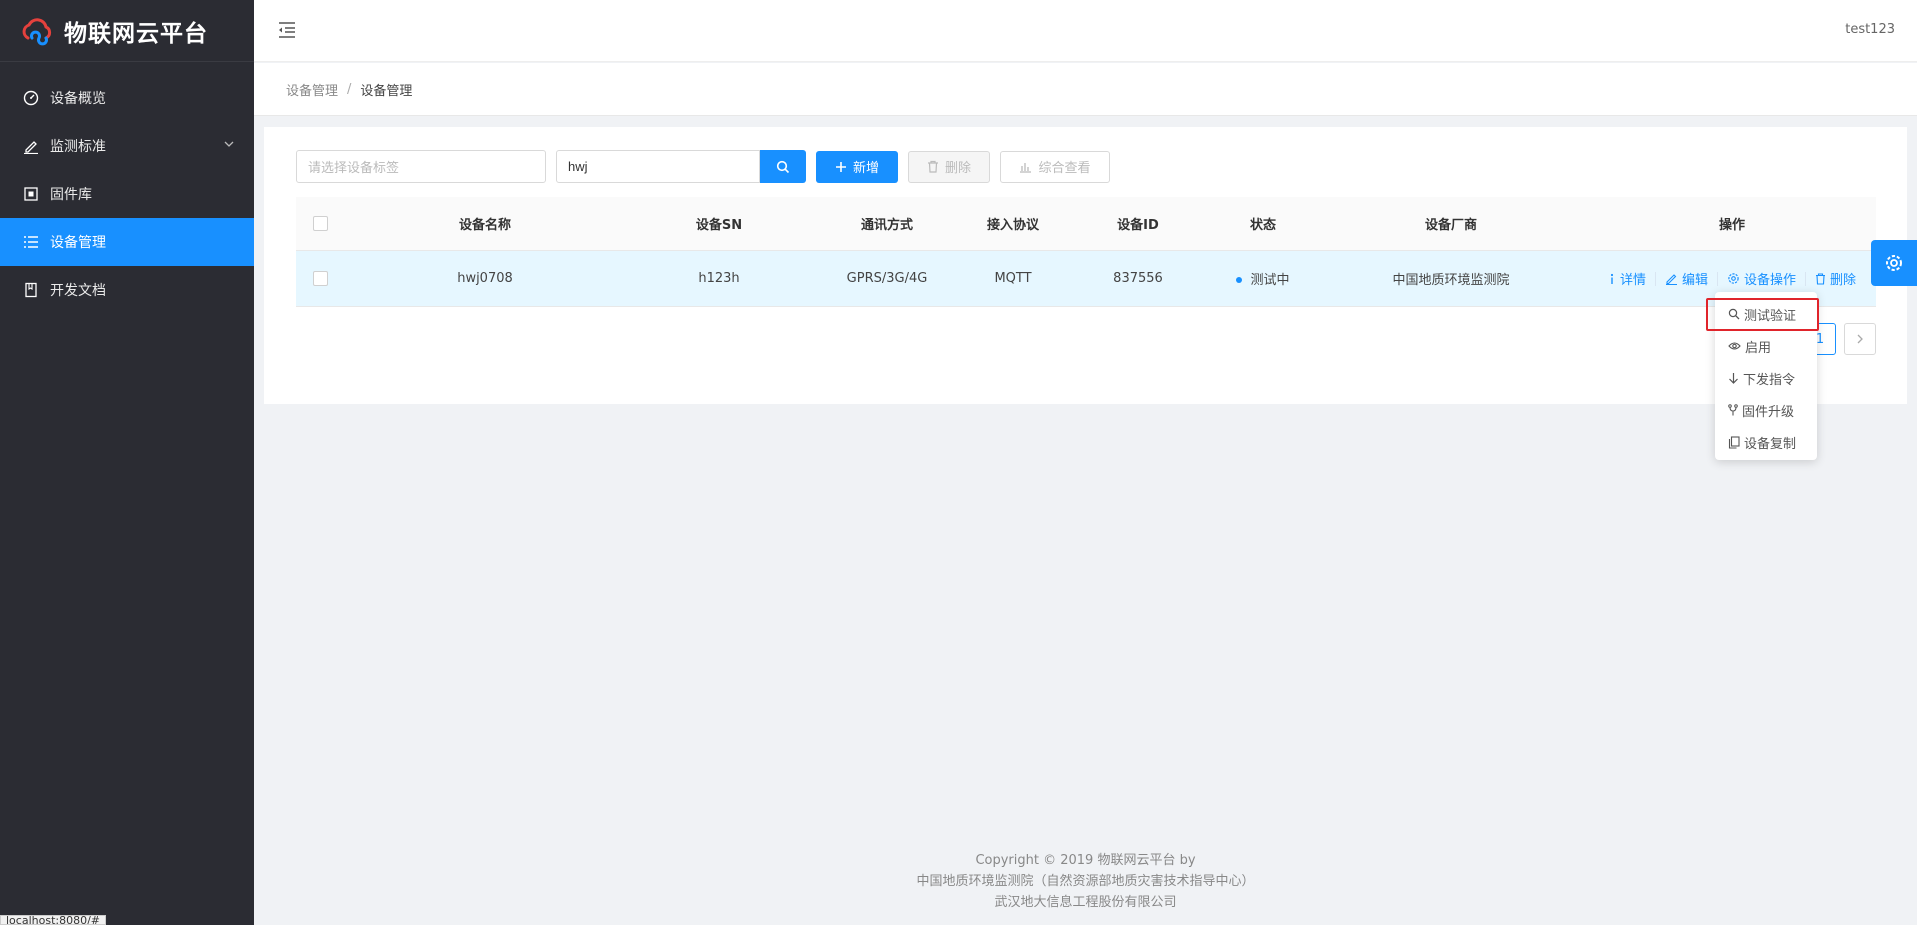 The image size is (1917, 925). What do you see at coordinates (719, 225) in the screenshot?
I see `column-header: 设备SN` at bounding box center [719, 225].